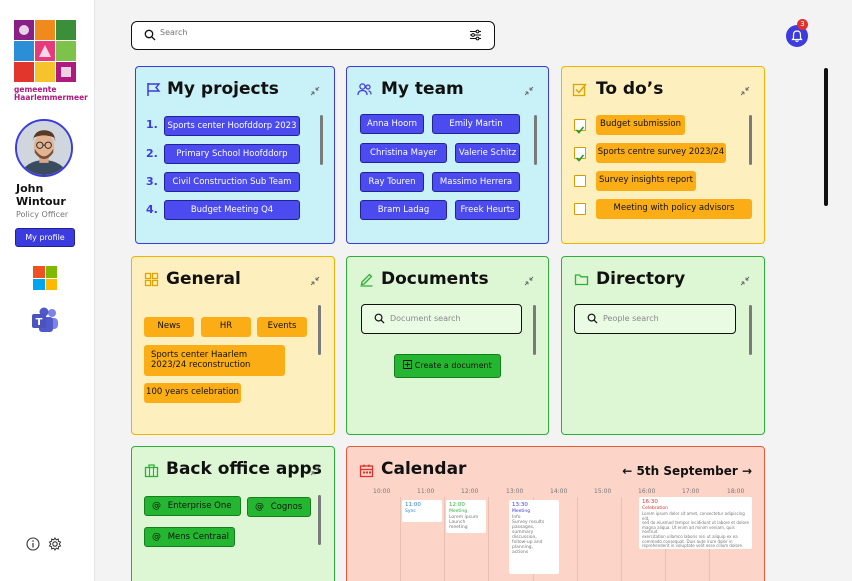  I want to click on calendar-event: 12:00 Meeting Lorem ipsum Launch meeting, so click(466, 516).